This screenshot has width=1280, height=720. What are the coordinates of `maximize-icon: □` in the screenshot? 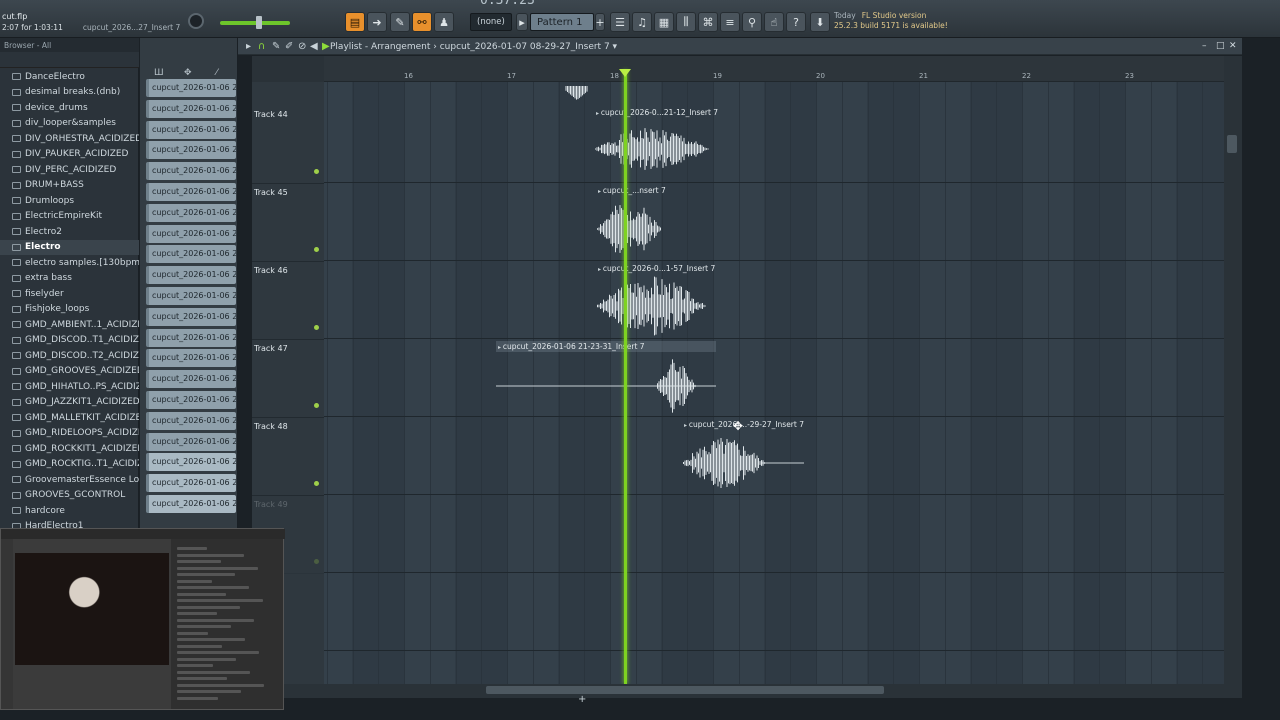 It's located at (1220, 46).